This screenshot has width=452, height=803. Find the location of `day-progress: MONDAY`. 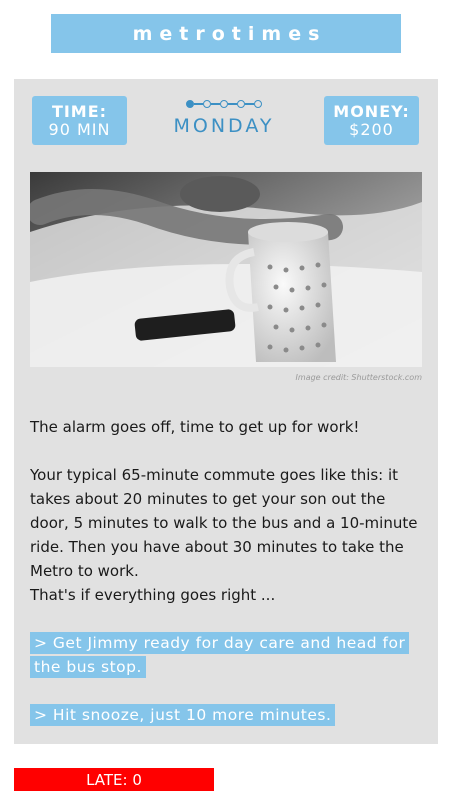

day-progress: MONDAY is located at coordinates (224, 117).